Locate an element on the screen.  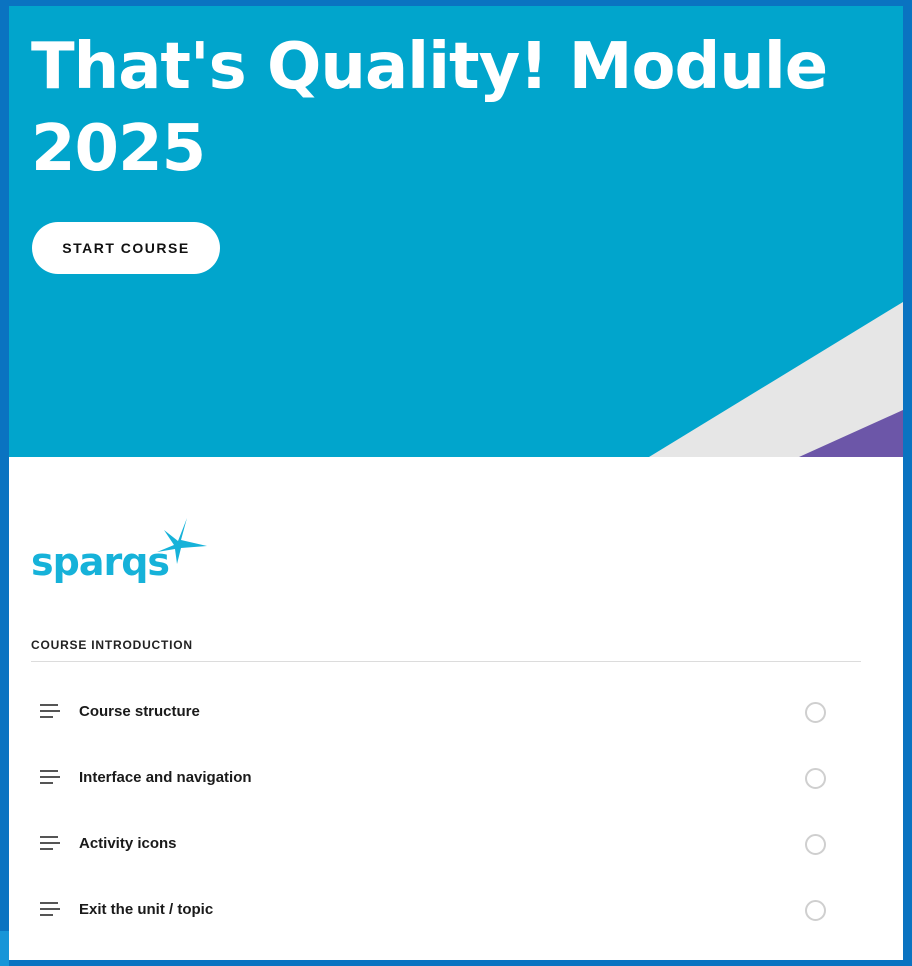
section-divider is located at coordinates (446, 661).